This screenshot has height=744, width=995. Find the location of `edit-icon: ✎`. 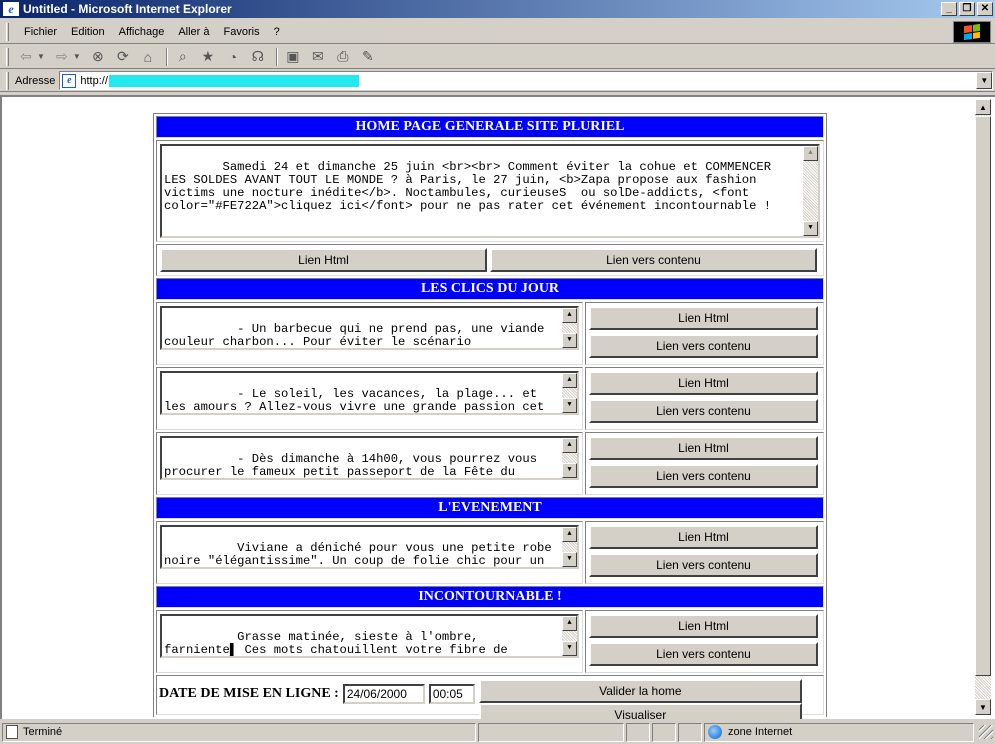

edit-icon: ✎ is located at coordinates (368, 57).